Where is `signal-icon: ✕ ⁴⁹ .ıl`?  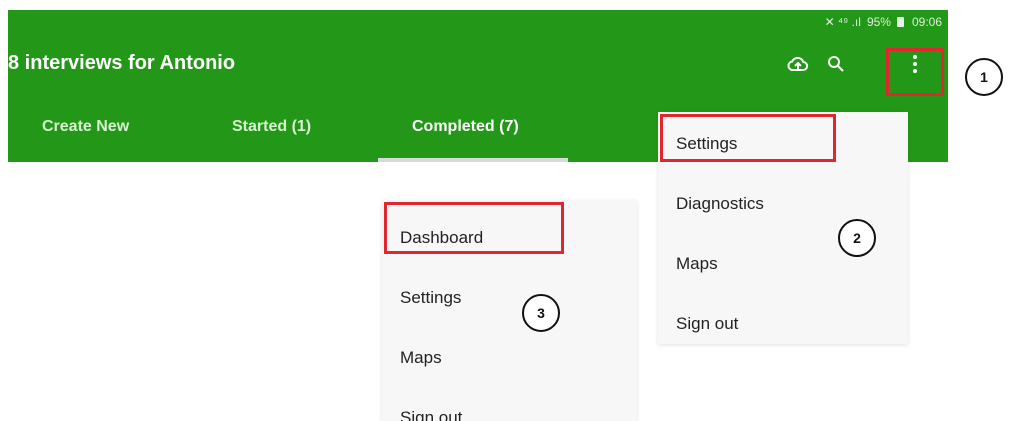 signal-icon: ✕ ⁴⁹ .ıl is located at coordinates (842, 22).